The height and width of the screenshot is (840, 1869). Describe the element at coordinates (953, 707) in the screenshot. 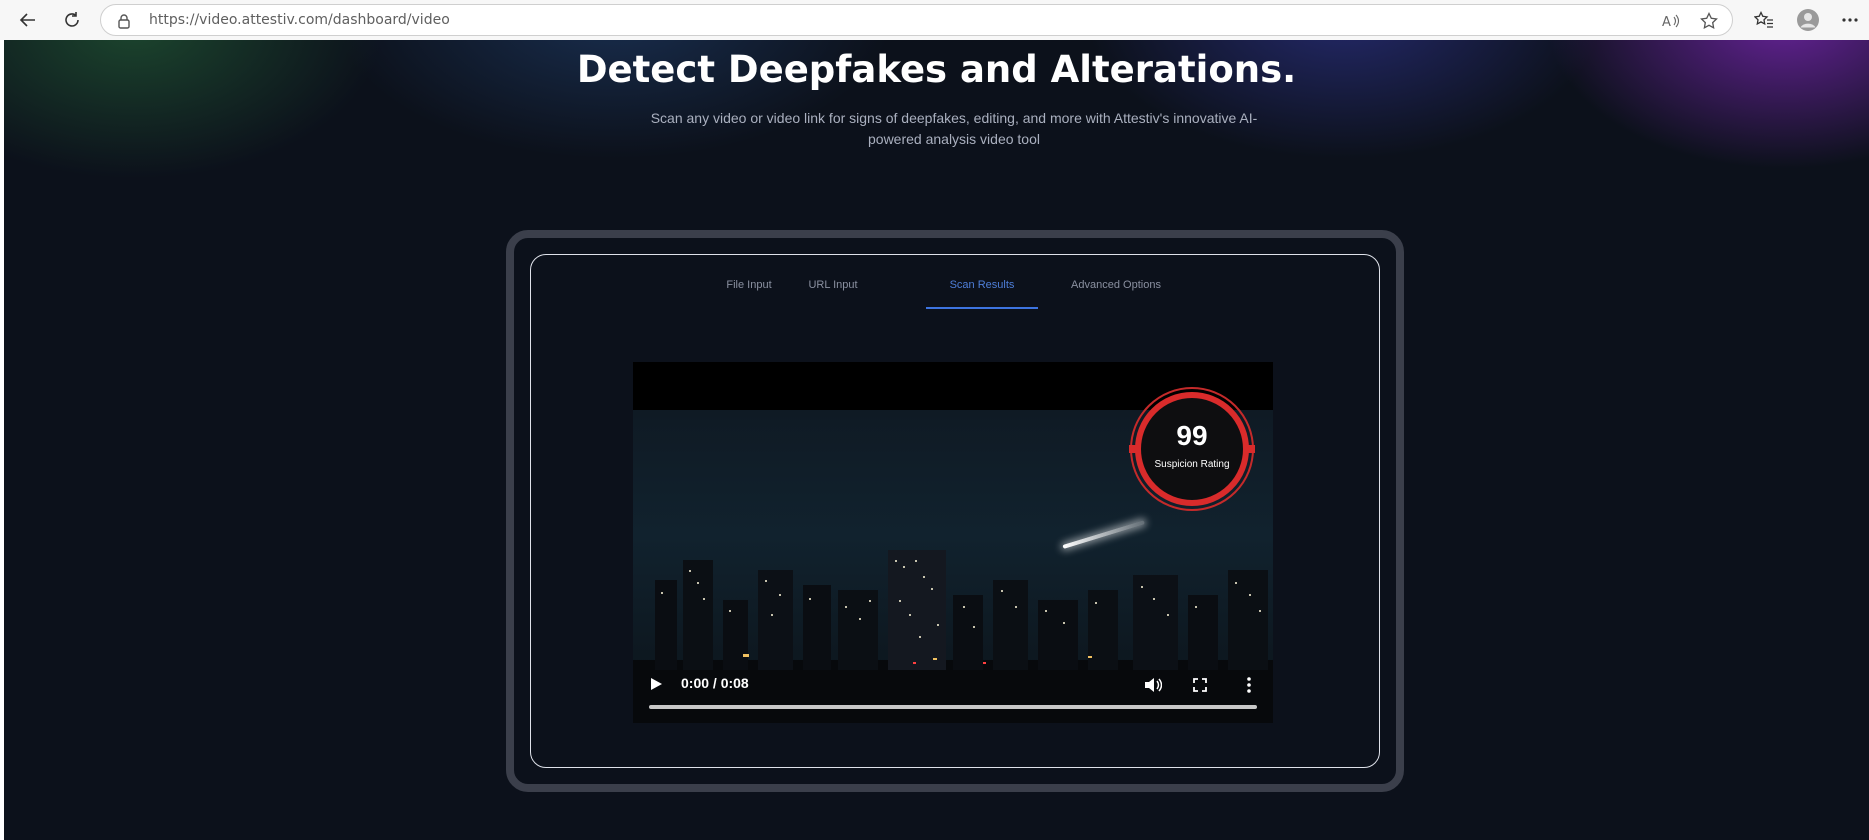

I see `progress-bar` at that location.